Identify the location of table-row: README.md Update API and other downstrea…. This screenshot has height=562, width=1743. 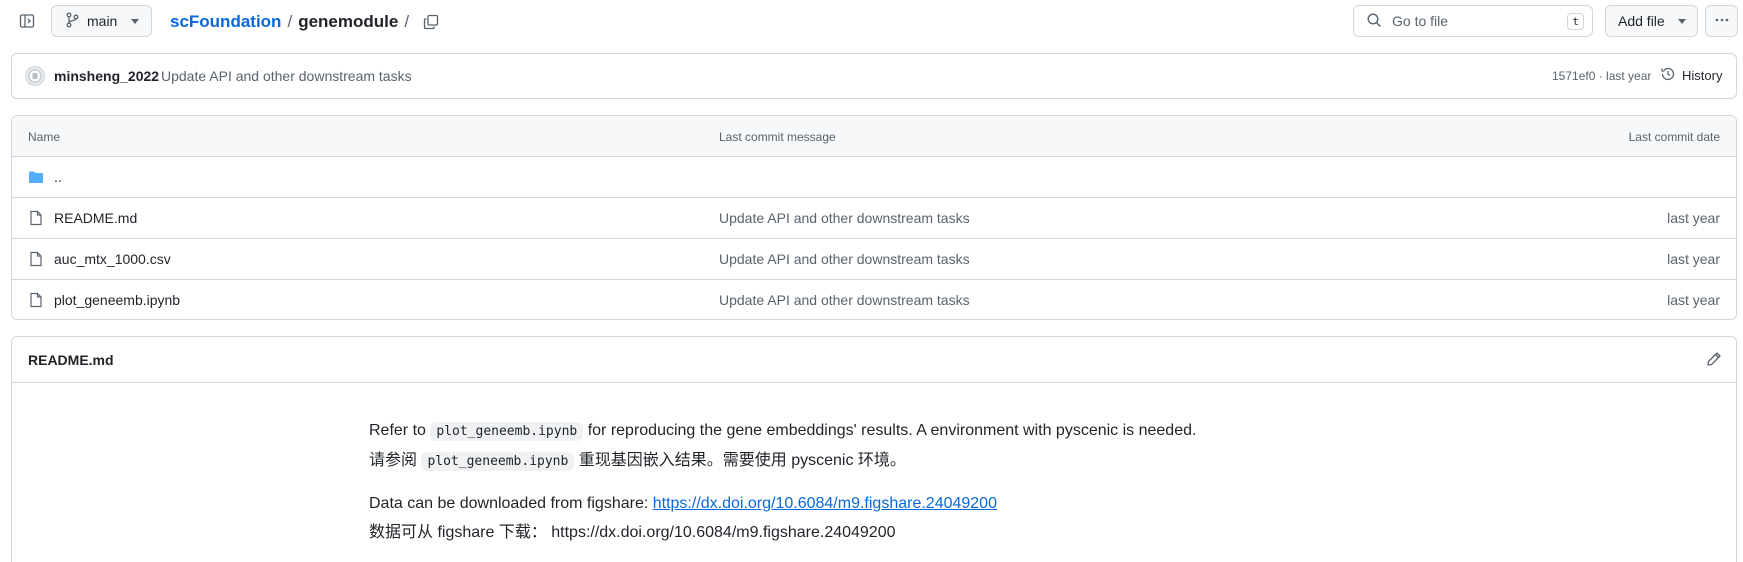
(874, 218).